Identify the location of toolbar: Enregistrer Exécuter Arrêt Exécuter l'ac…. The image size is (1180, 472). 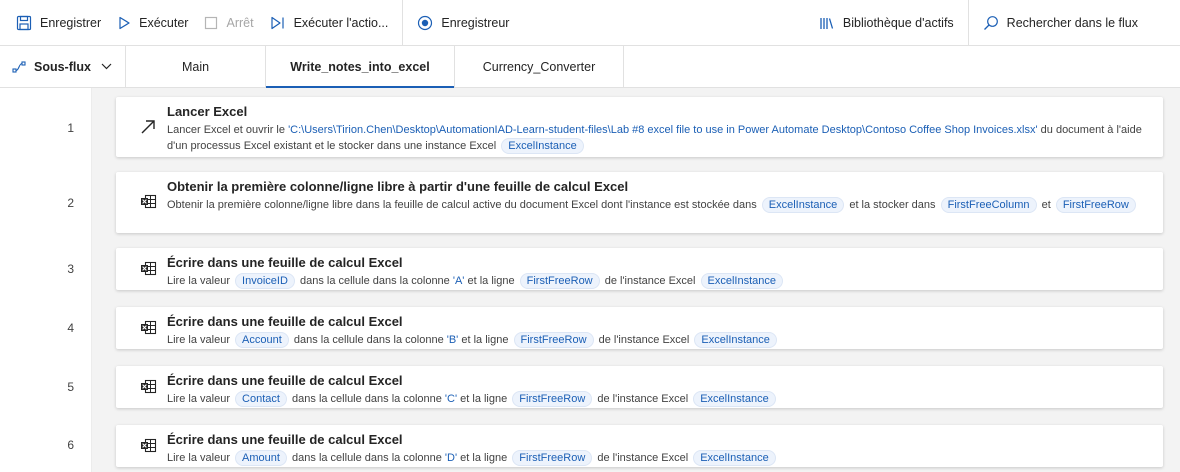
(590, 23).